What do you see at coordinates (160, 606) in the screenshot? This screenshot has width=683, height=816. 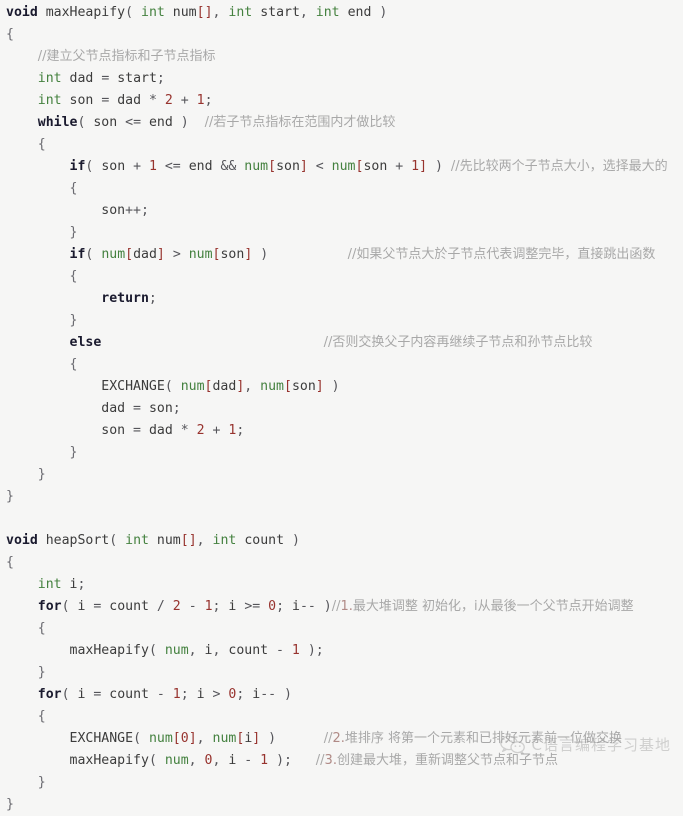 I see `token-punct: /` at bounding box center [160, 606].